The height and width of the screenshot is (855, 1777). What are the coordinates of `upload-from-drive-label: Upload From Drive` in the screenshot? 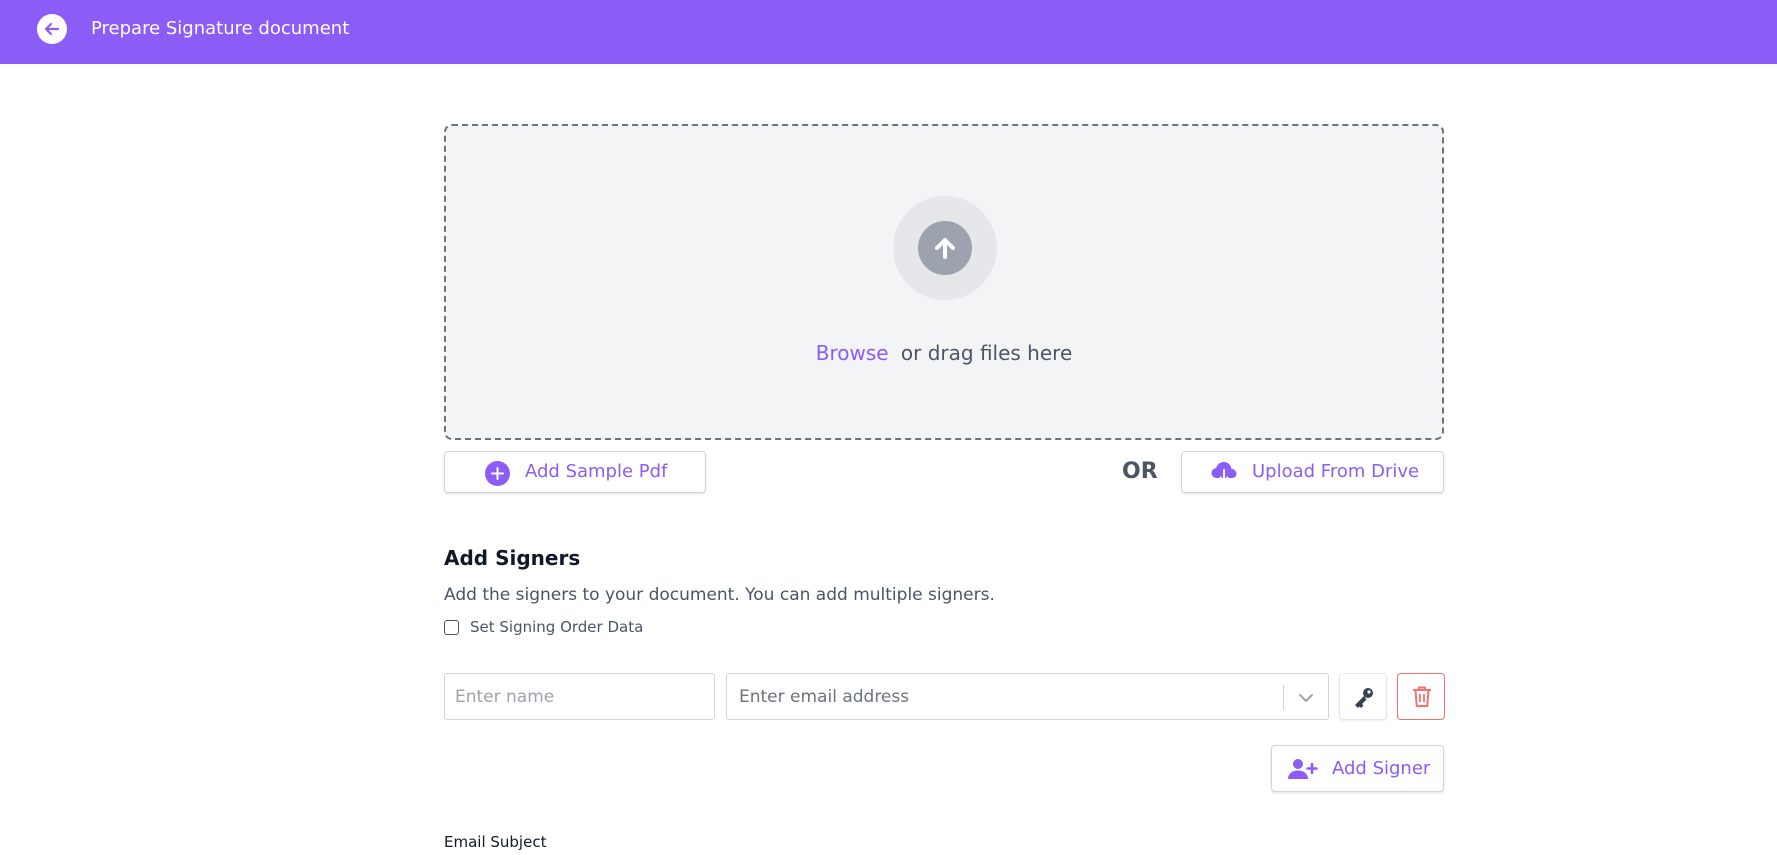 It's located at (1336, 471).